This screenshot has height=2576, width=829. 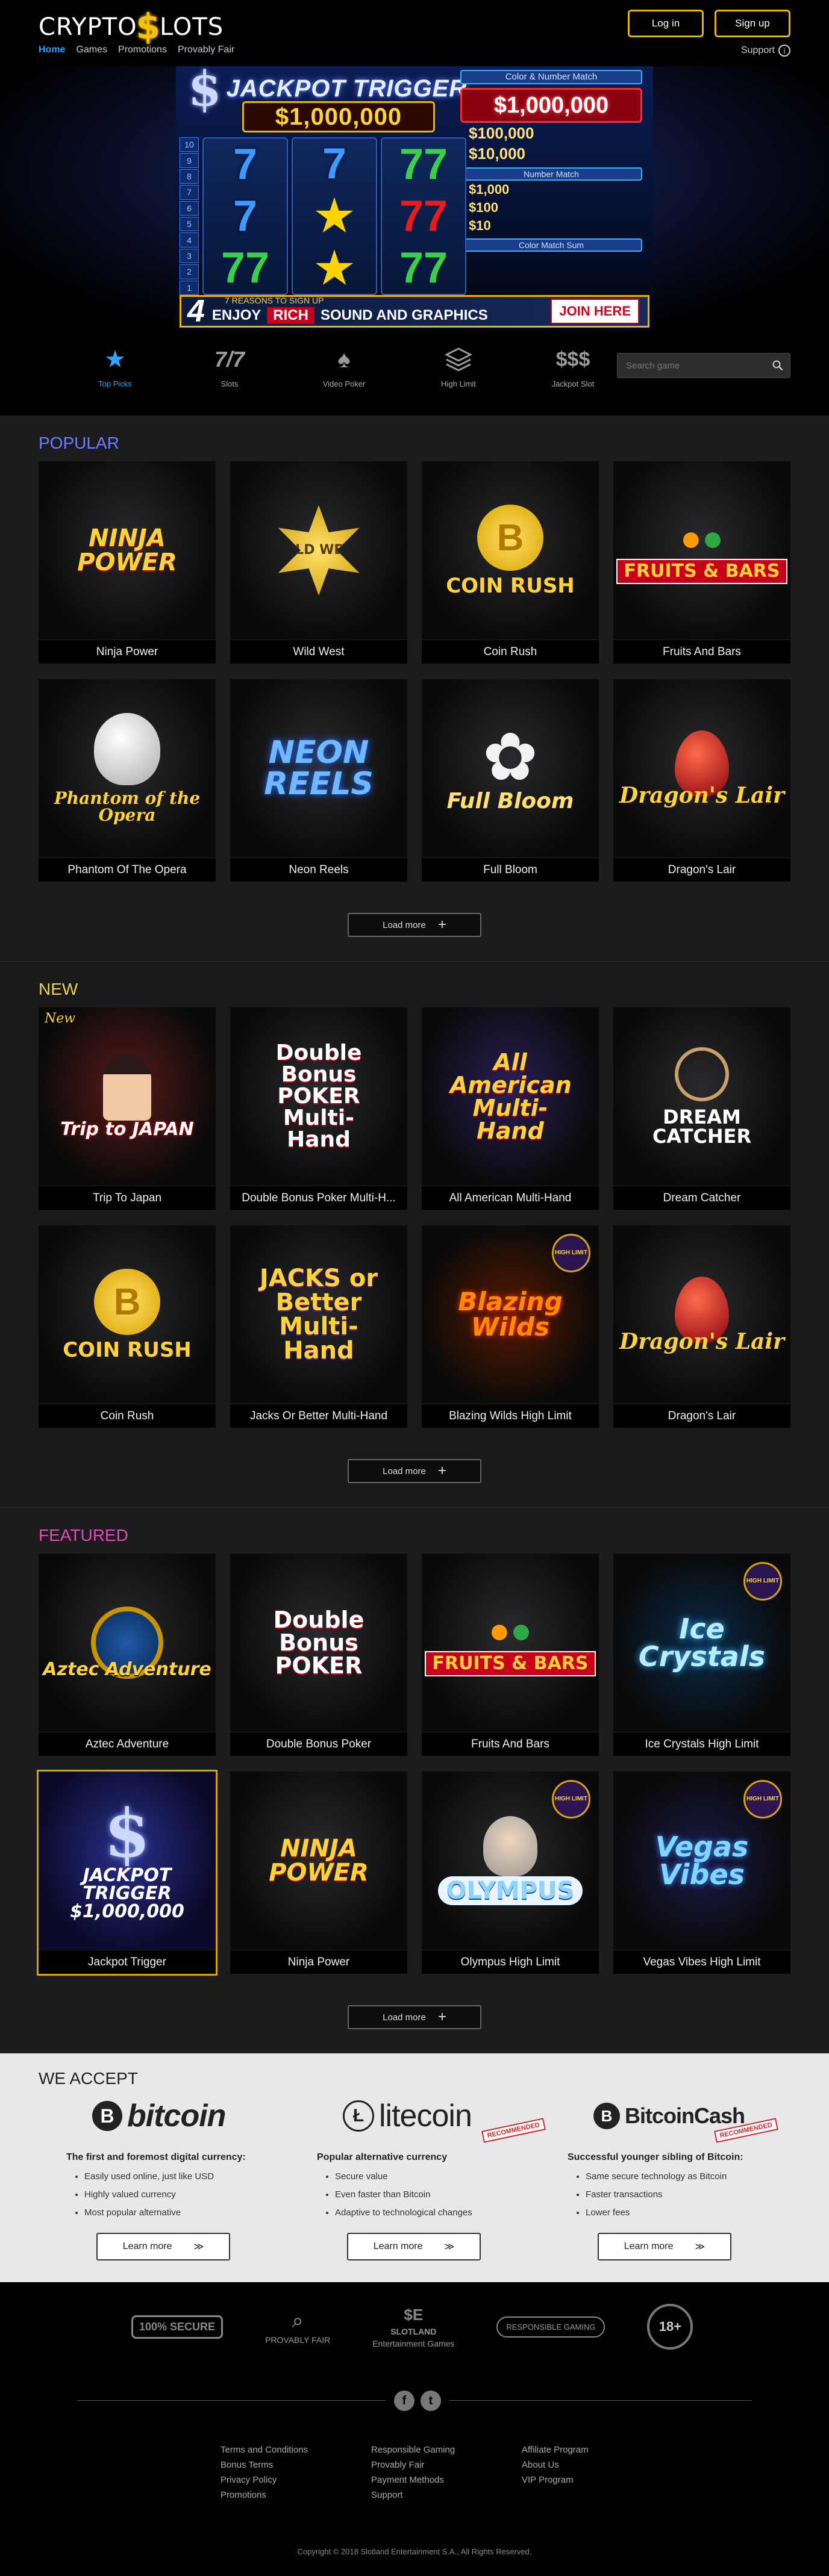 I want to click on signup-button: Sign up, so click(x=752, y=23).